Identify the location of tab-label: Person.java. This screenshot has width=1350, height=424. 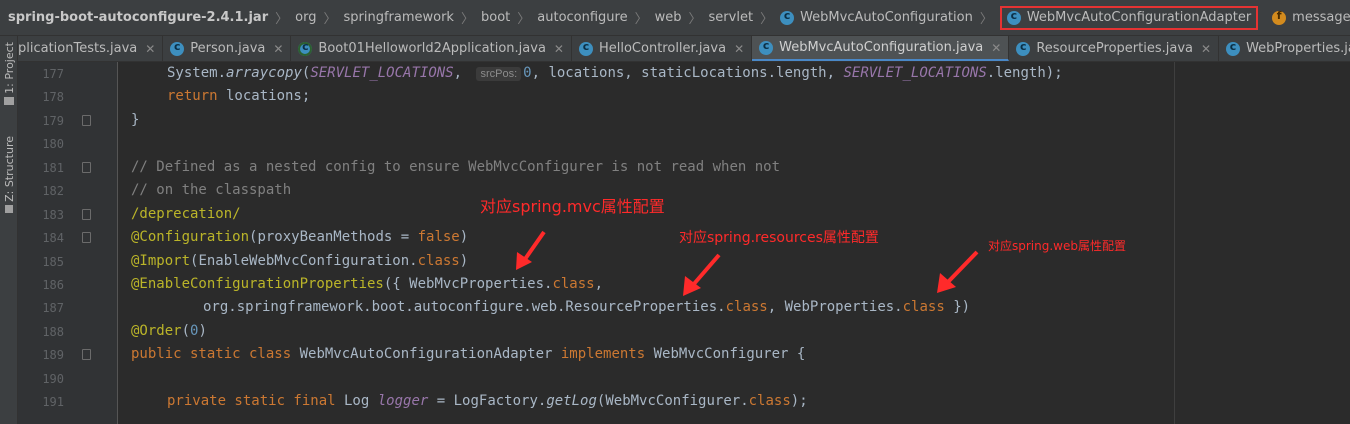
(228, 48).